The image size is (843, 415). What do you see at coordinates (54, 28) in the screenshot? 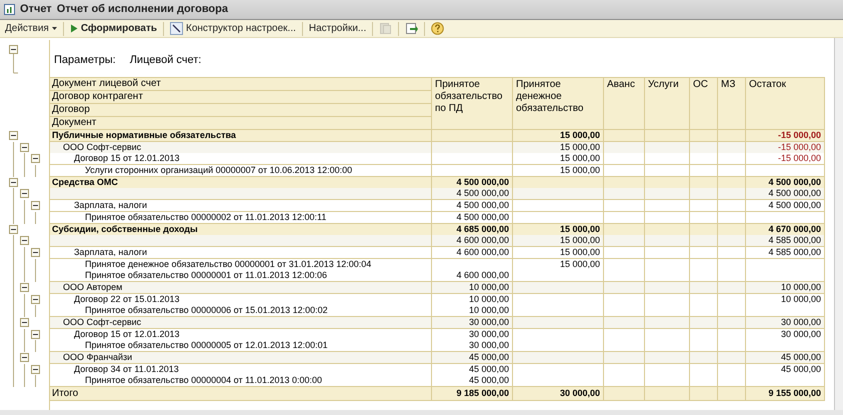
I see `caret-icon` at bounding box center [54, 28].